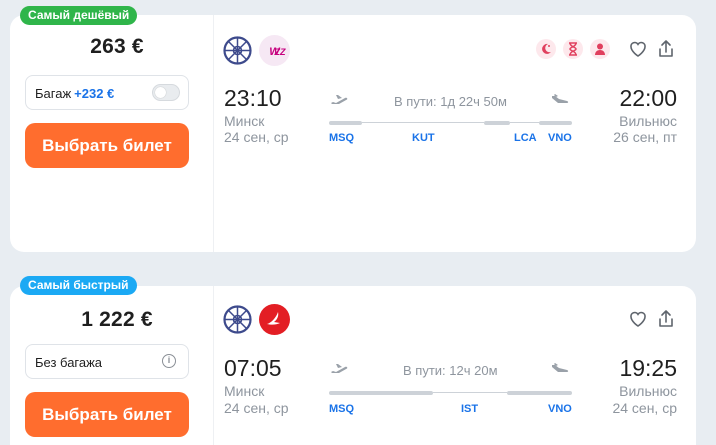 This screenshot has width=716, height=445. What do you see at coordinates (644, 408) in the screenshot?
I see `arrival-date: 24 сен, ср` at bounding box center [644, 408].